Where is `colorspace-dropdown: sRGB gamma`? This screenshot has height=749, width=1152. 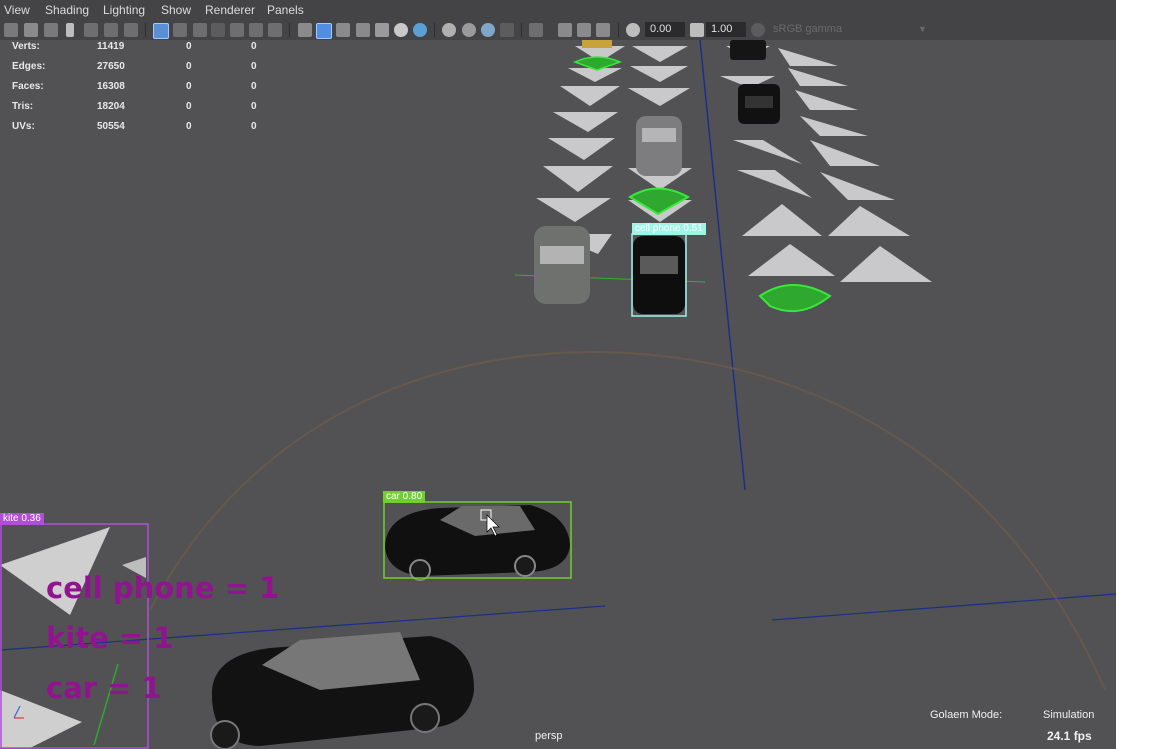
colorspace-dropdown: sRGB gamma is located at coordinates (850, 29).